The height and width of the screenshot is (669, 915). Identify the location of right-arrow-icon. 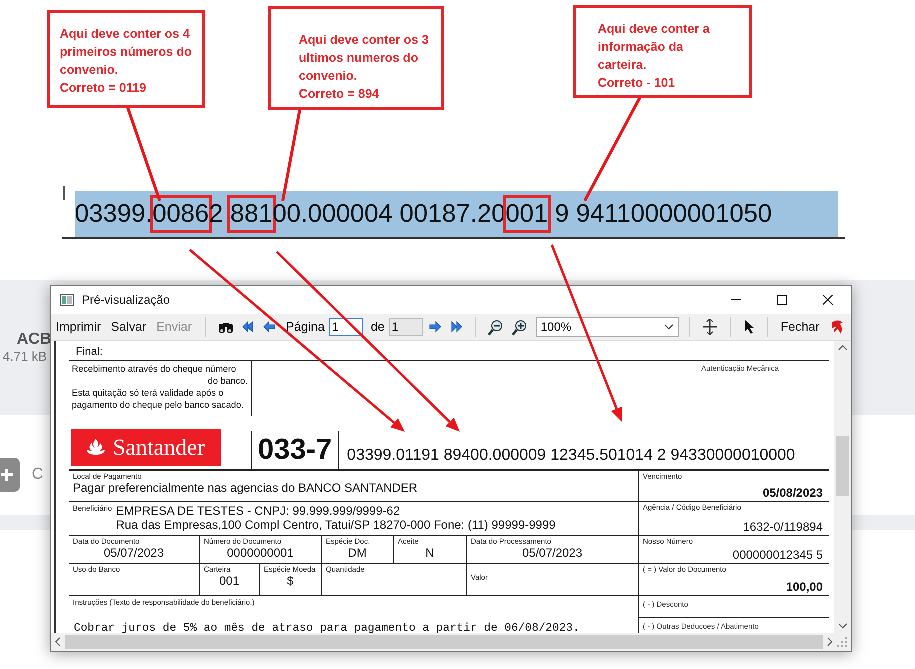
(435, 327).